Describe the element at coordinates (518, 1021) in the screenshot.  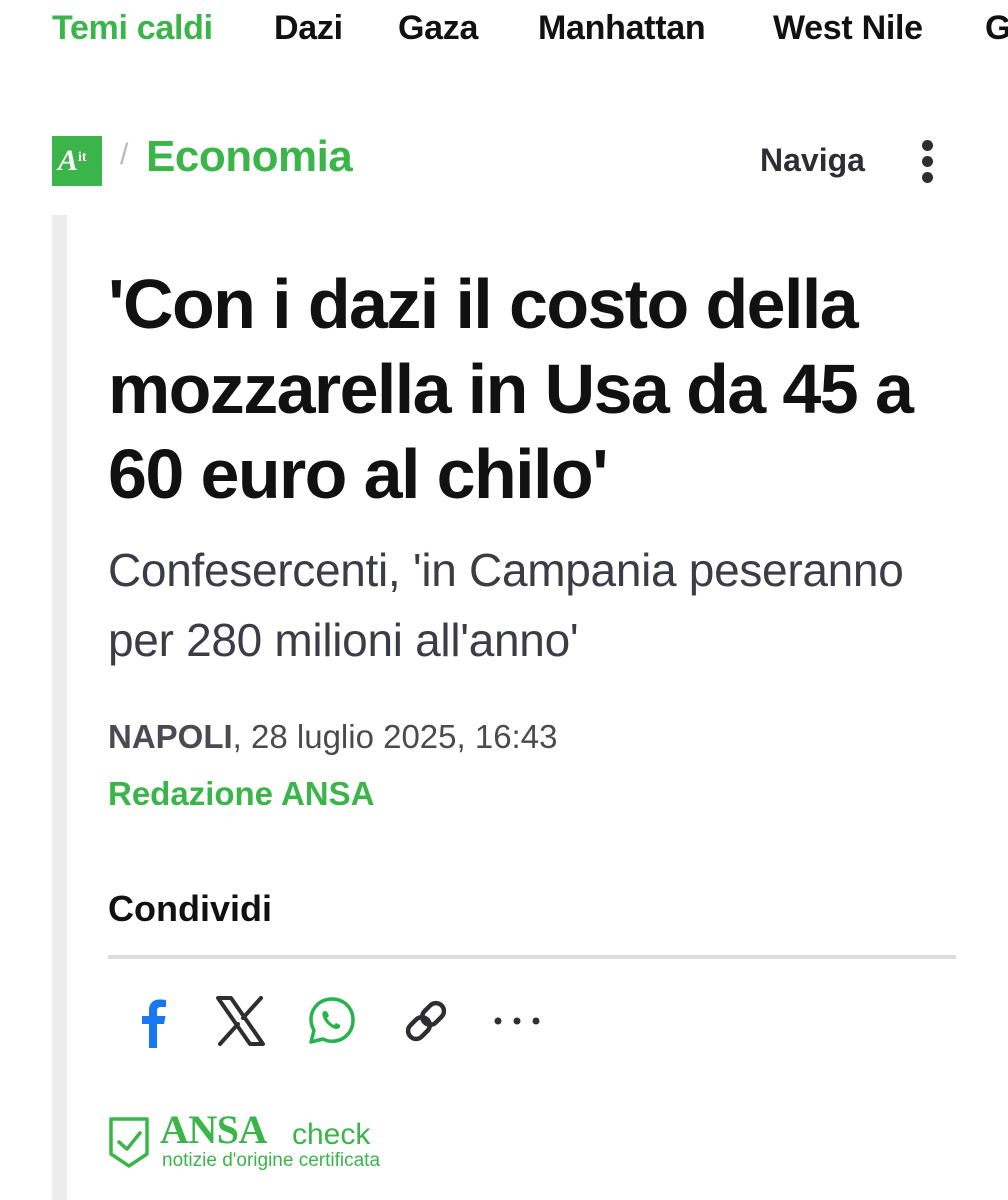
I see `more-options-icon` at that location.